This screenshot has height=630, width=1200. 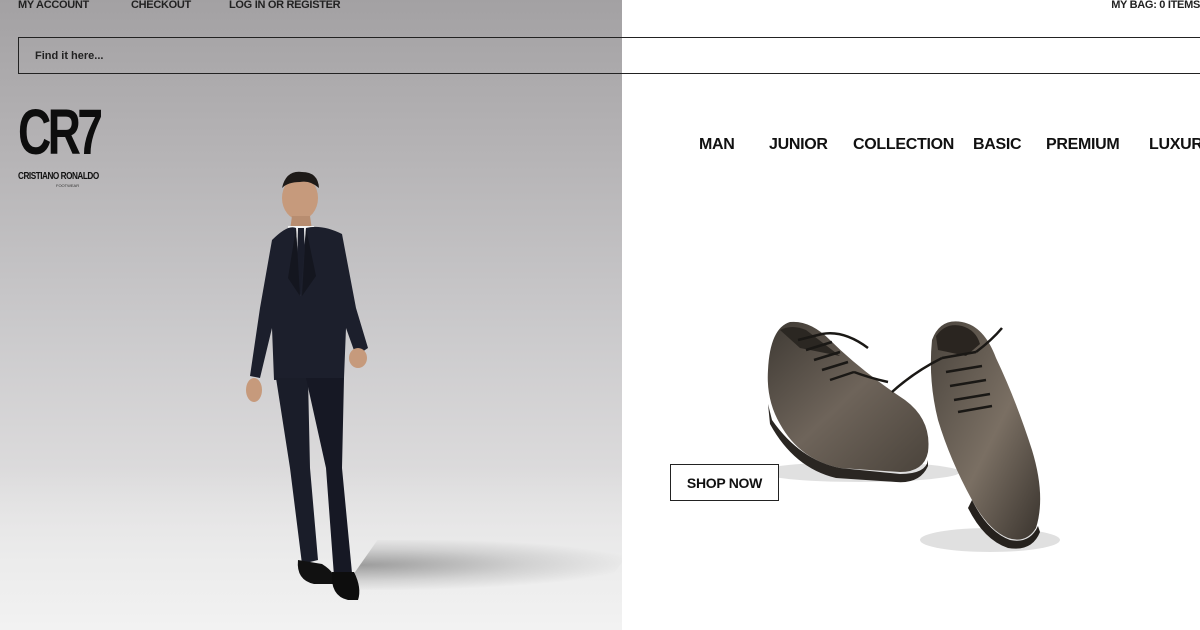 What do you see at coordinates (903, 145) in the screenshot?
I see `nav-item-collection: COLLECTION` at bounding box center [903, 145].